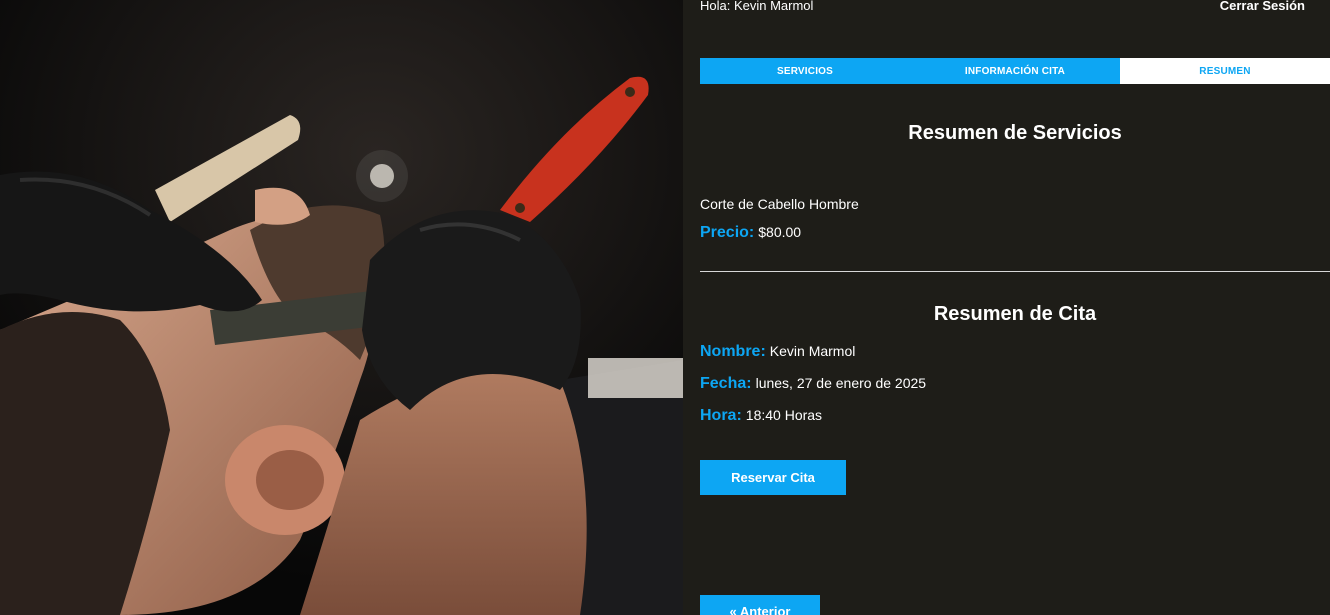 The width and height of the screenshot is (1330, 615). What do you see at coordinates (1002, 7) in the screenshot?
I see `top-bar: Hola: Kevin Marmol Cerrar Sesión` at bounding box center [1002, 7].